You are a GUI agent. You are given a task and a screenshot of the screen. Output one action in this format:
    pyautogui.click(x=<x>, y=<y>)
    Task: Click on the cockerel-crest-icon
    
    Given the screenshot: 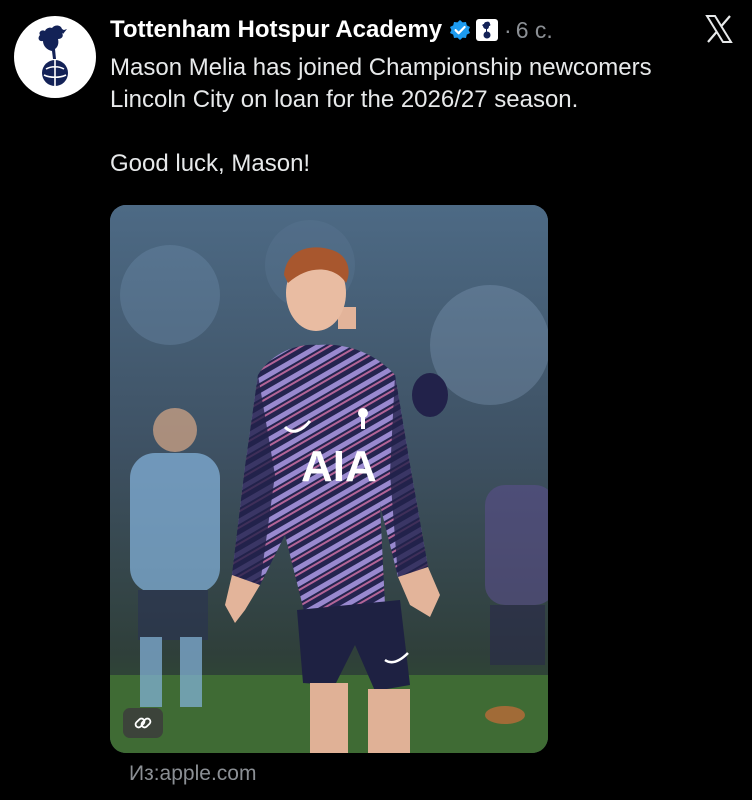 What is the action you would take?
    pyautogui.click(x=53, y=55)
    